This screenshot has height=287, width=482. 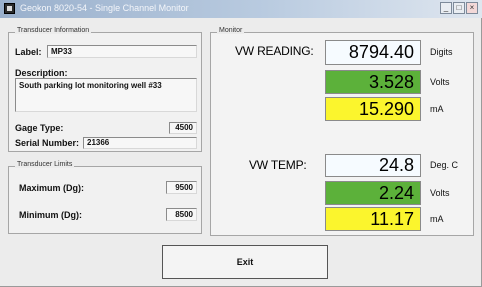 What do you see at coordinates (28, 52) in the screenshot?
I see `label-caption: Label:` at bounding box center [28, 52].